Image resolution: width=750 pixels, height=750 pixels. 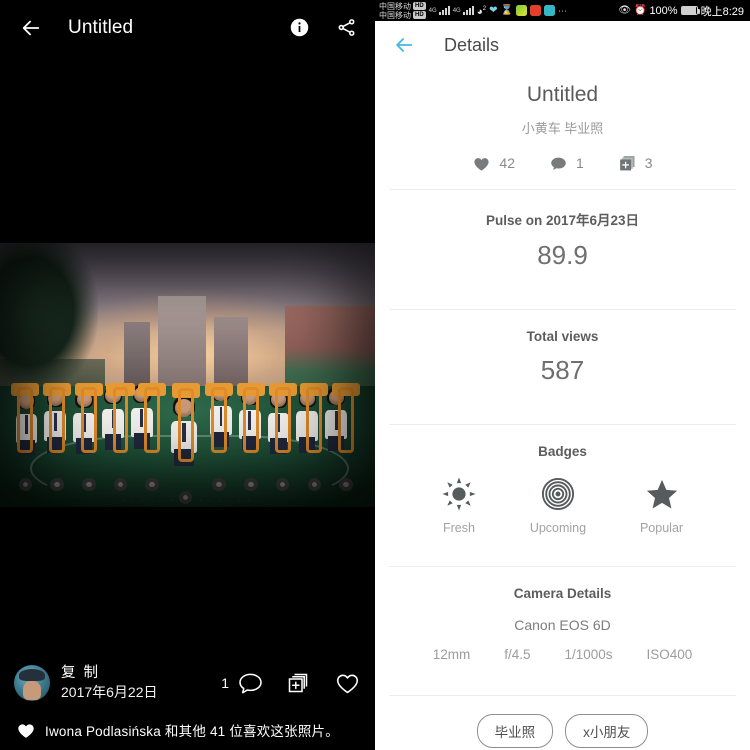 I want to click on app-icon-teal, so click(x=549, y=10).